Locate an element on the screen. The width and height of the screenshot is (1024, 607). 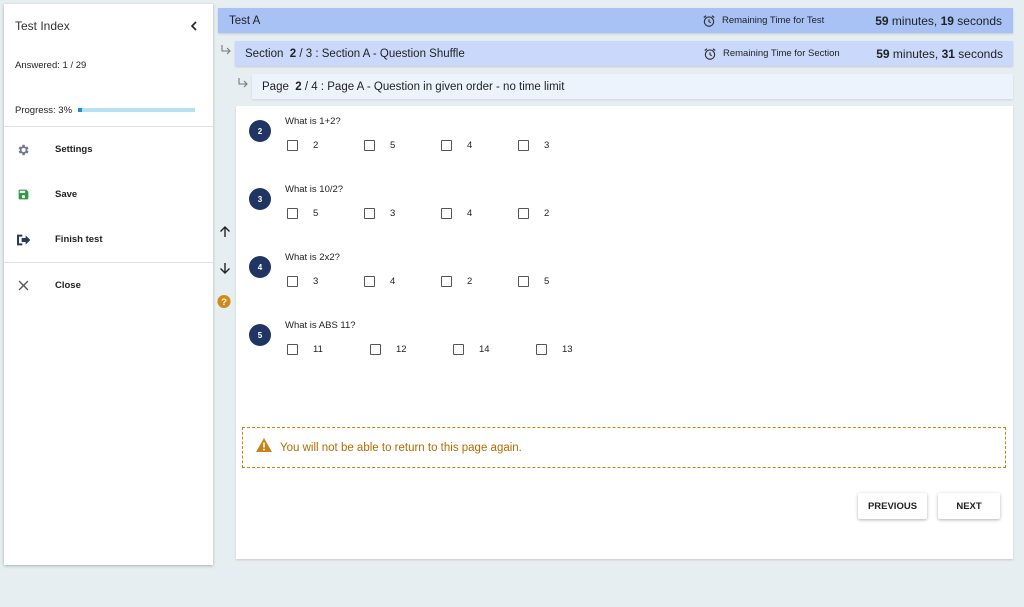
sidebar-item-label: Save is located at coordinates (66, 194).